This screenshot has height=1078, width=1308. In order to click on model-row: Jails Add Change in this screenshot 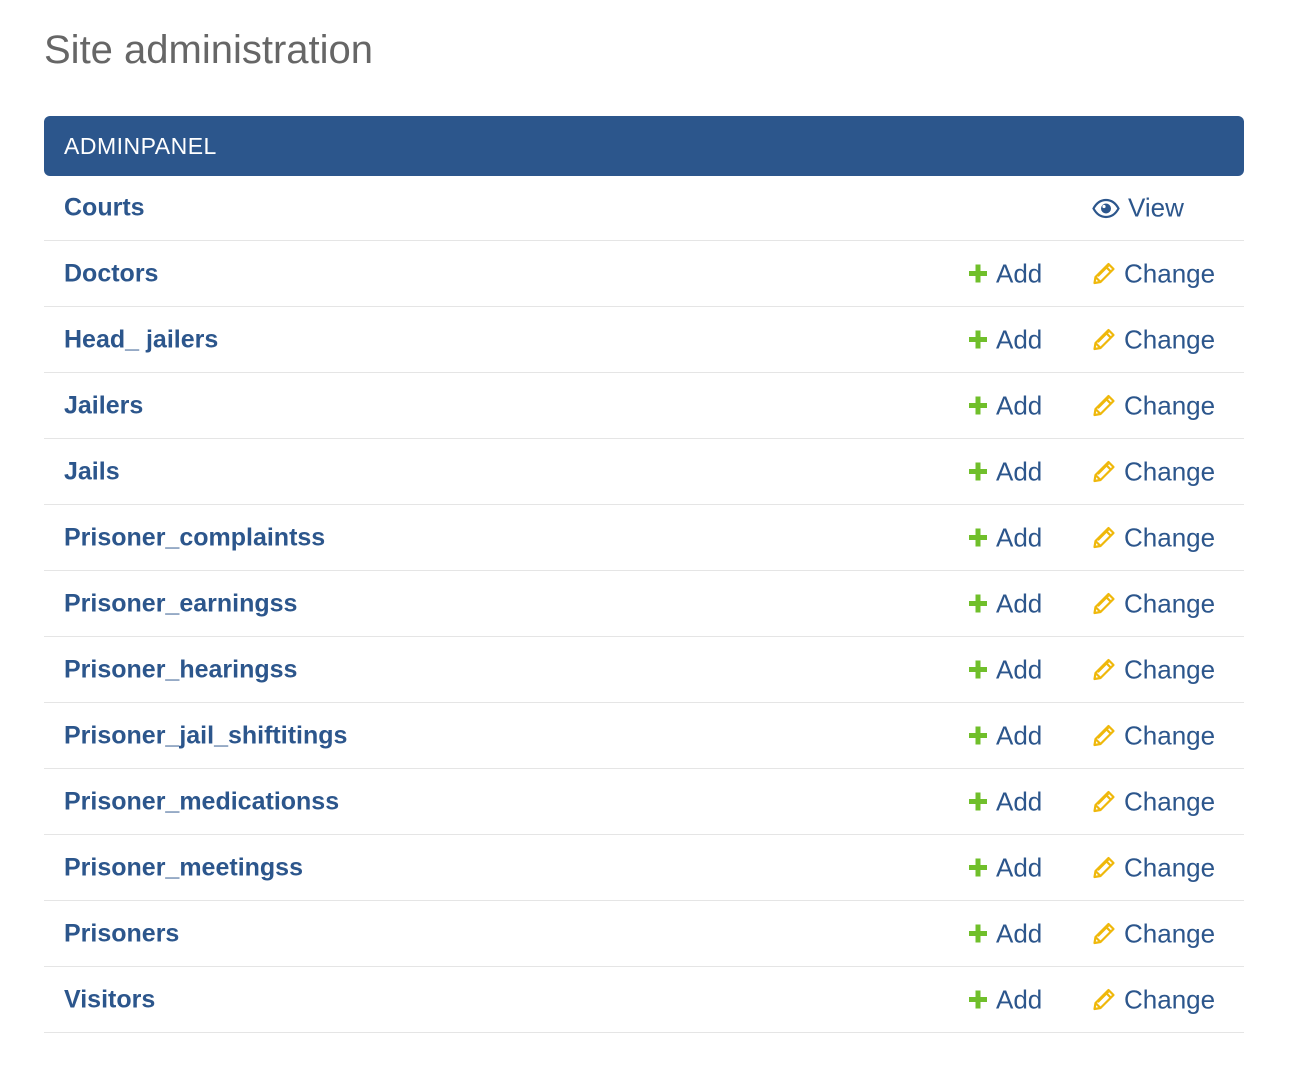, I will do `click(644, 472)`.